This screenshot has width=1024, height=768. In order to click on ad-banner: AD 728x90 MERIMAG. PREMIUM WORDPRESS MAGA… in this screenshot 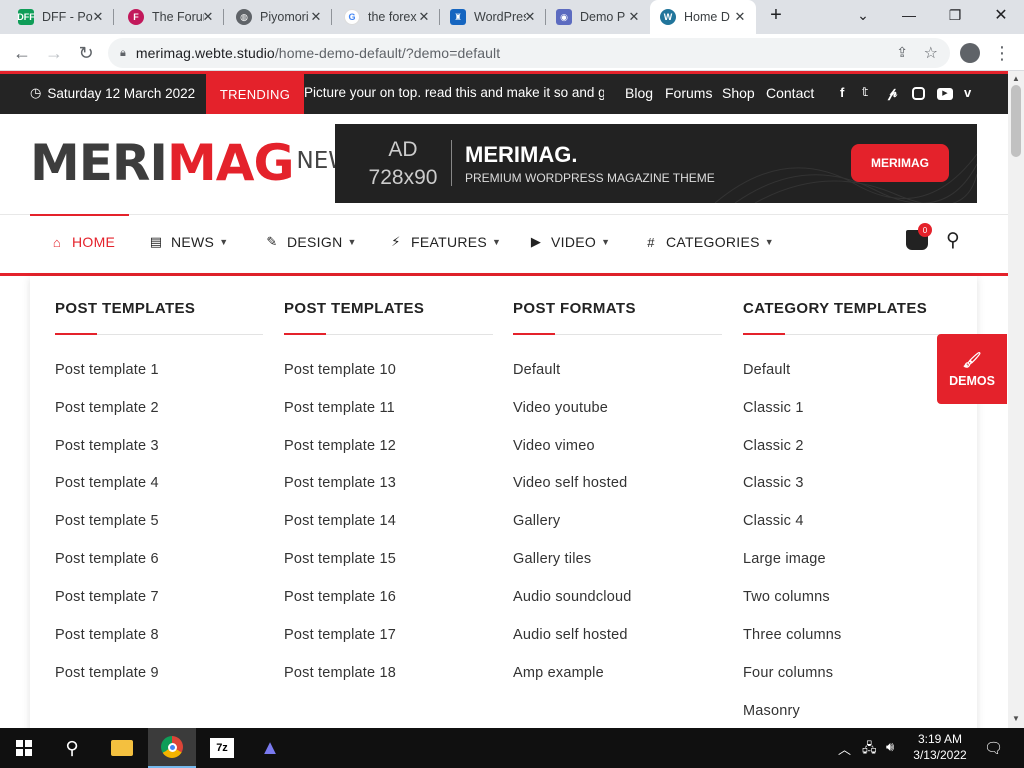, I will do `click(656, 163)`.